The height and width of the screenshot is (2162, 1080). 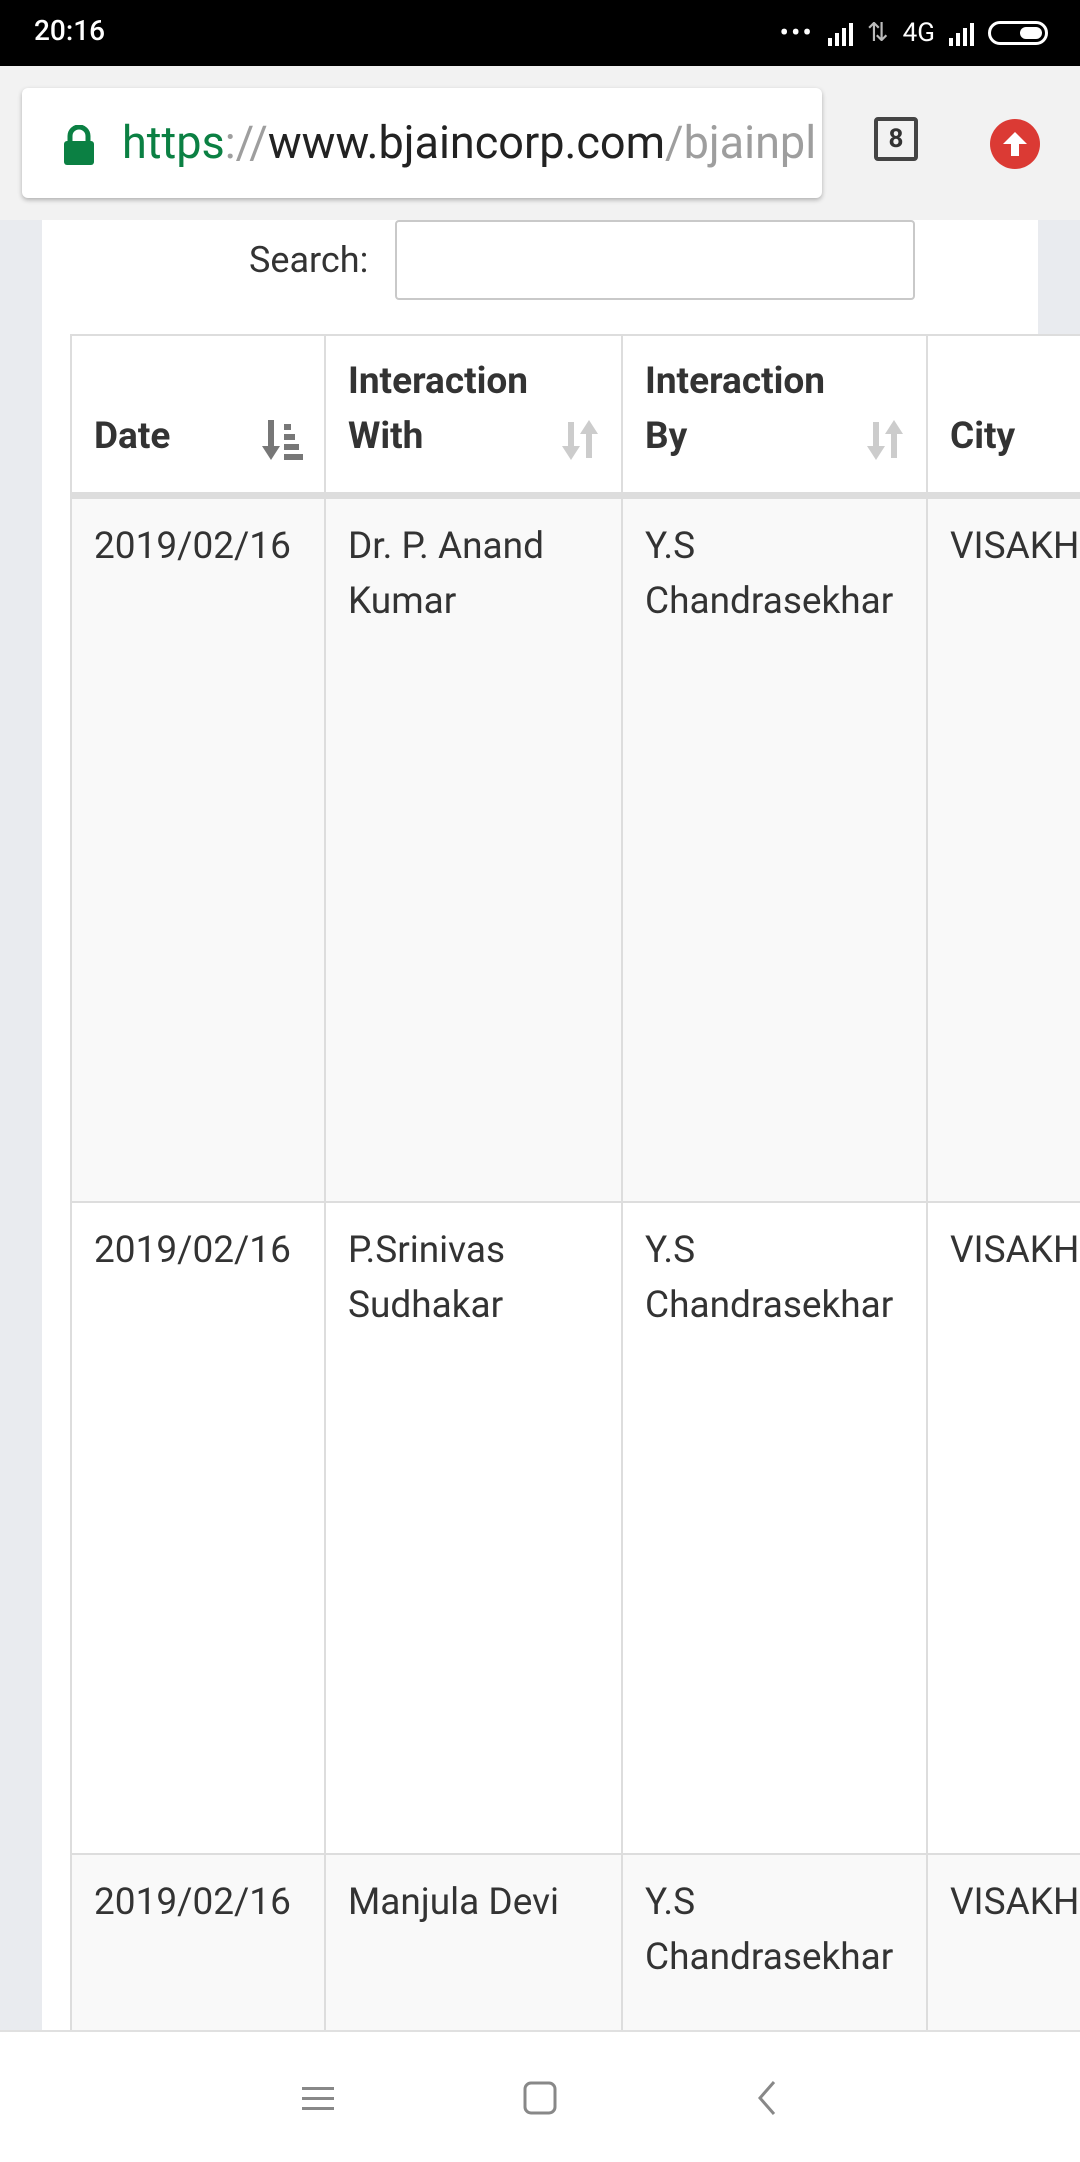 I want to click on column-header-interaction-with: Interaction With, so click(x=473, y=416).